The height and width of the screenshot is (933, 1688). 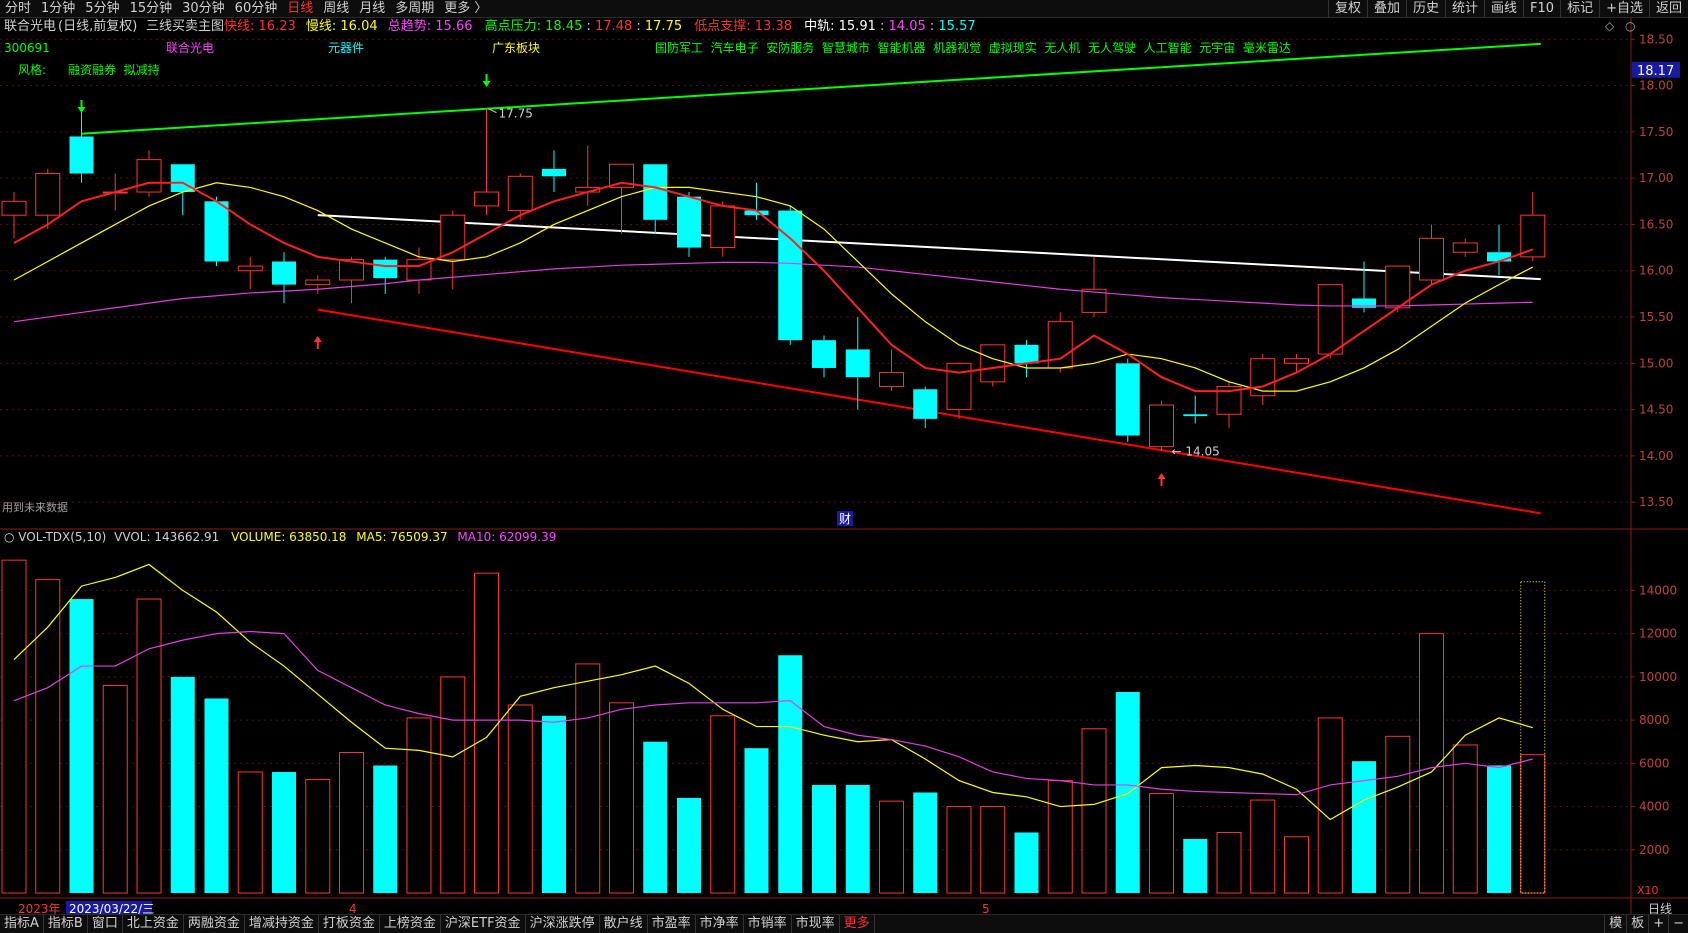 What do you see at coordinates (486, 80) in the screenshot?
I see `green-arrow-icon` at bounding box center [486, 80].